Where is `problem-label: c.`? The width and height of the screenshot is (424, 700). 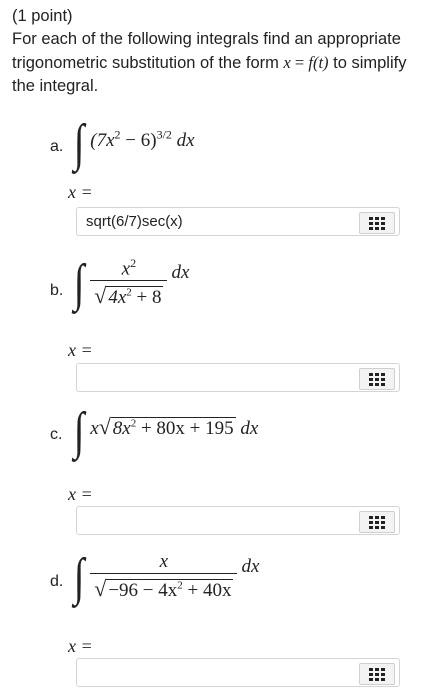 problem-label: c. is located at coordinates (56, 434).